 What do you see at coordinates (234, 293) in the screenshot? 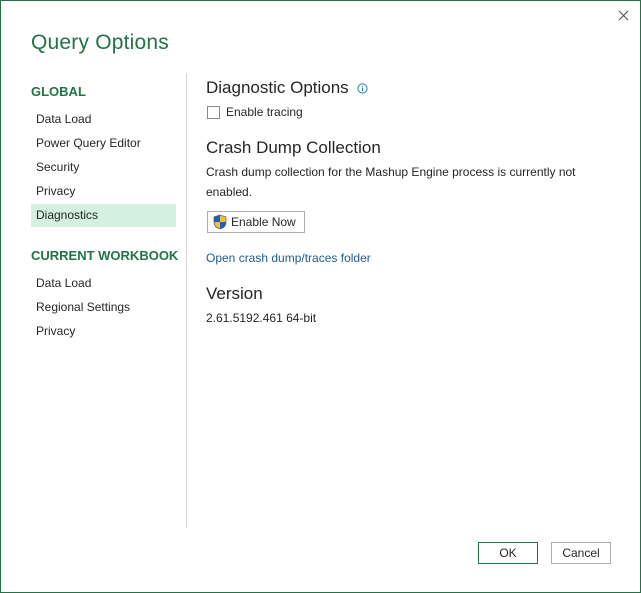
I see `version-heading: Version` at bounding box center [234, 293].